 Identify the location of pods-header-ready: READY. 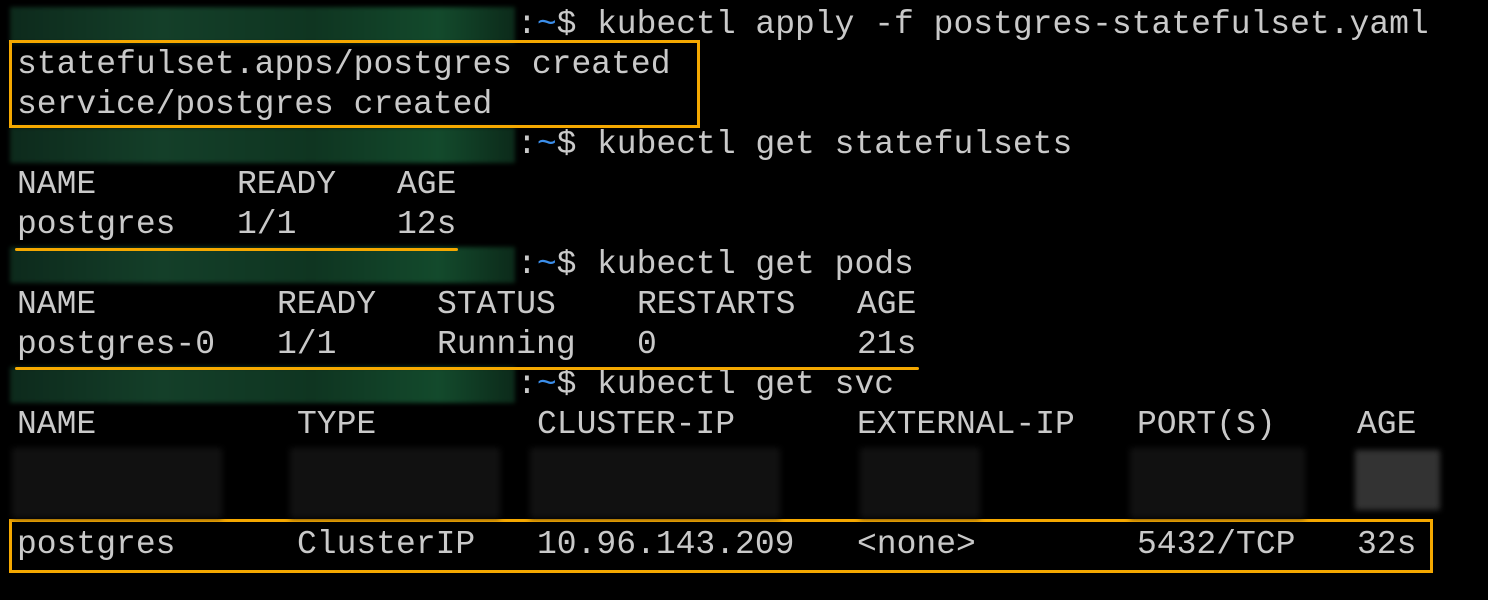
(327, 304).